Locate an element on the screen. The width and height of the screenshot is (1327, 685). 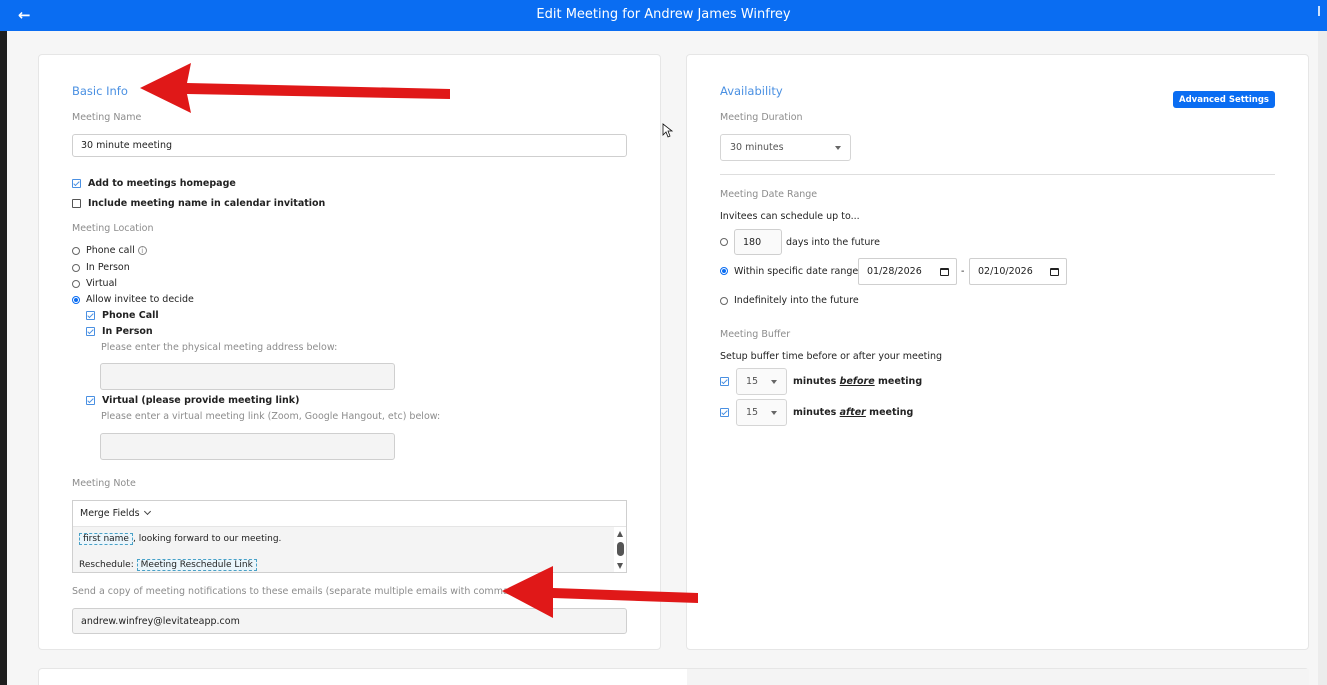
annotation-arrow-basic-info is located at coordinates (295, 88).